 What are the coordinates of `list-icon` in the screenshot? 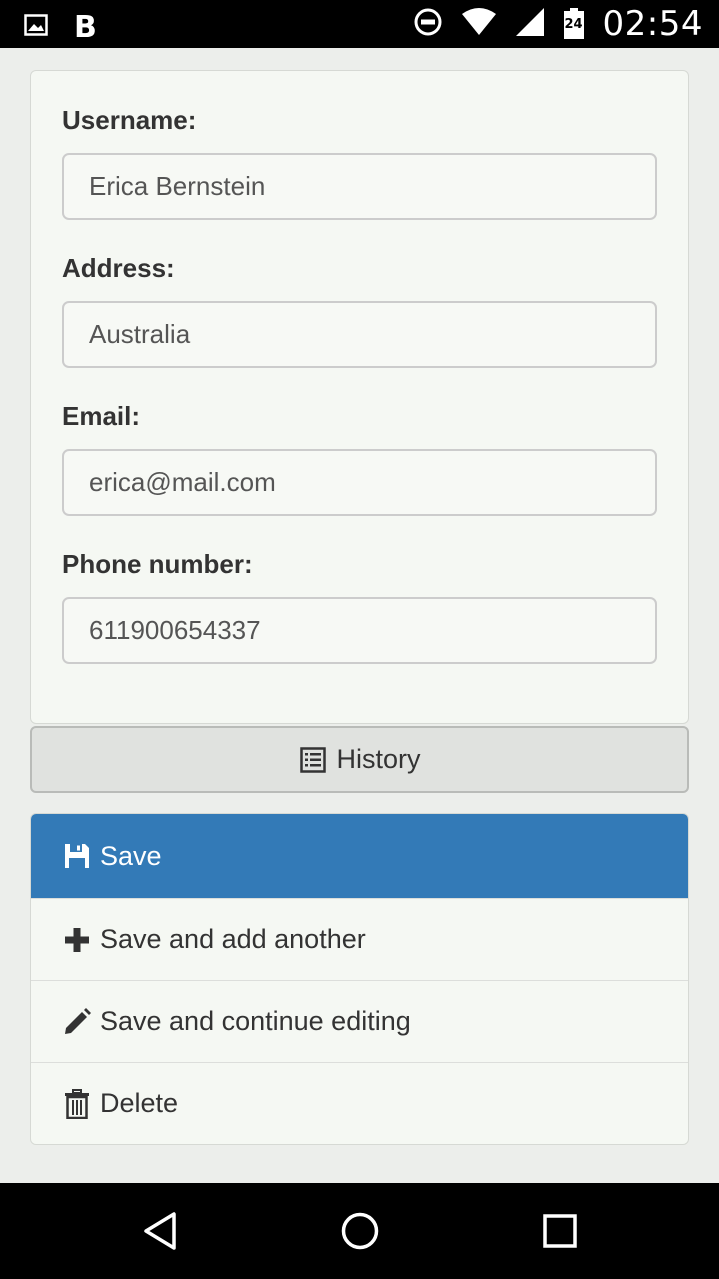 It's located at (313, 760).